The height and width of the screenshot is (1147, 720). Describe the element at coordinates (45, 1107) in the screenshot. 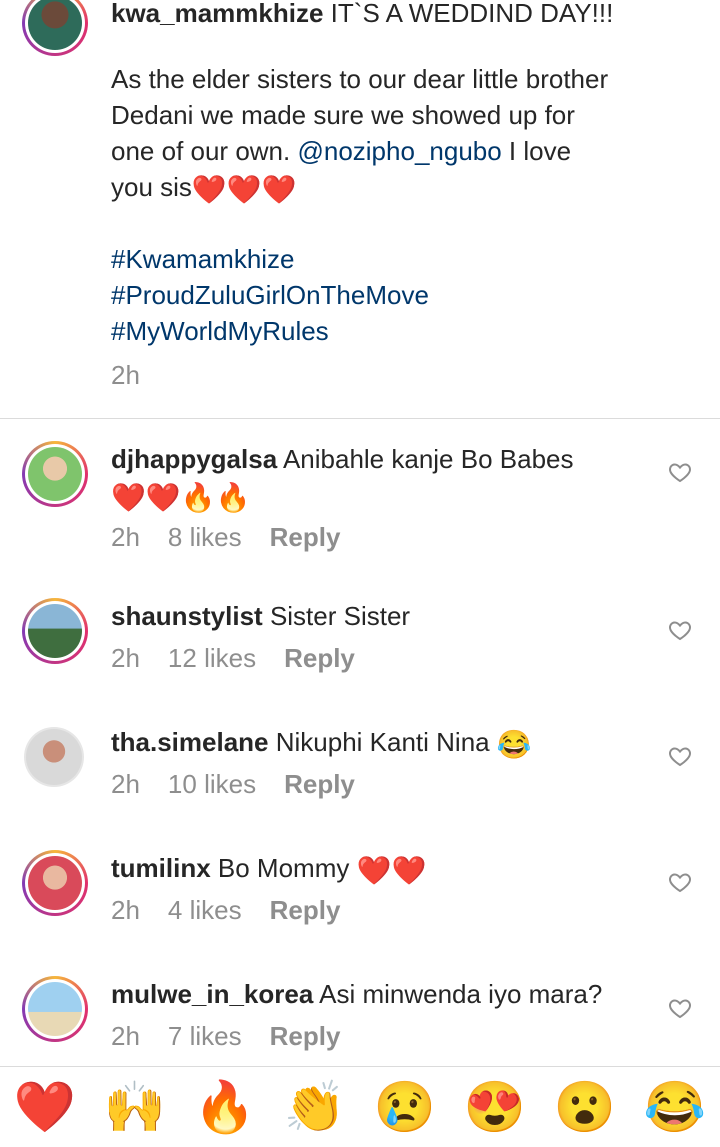

I see `red-heart-icon: ❤️` at that location.